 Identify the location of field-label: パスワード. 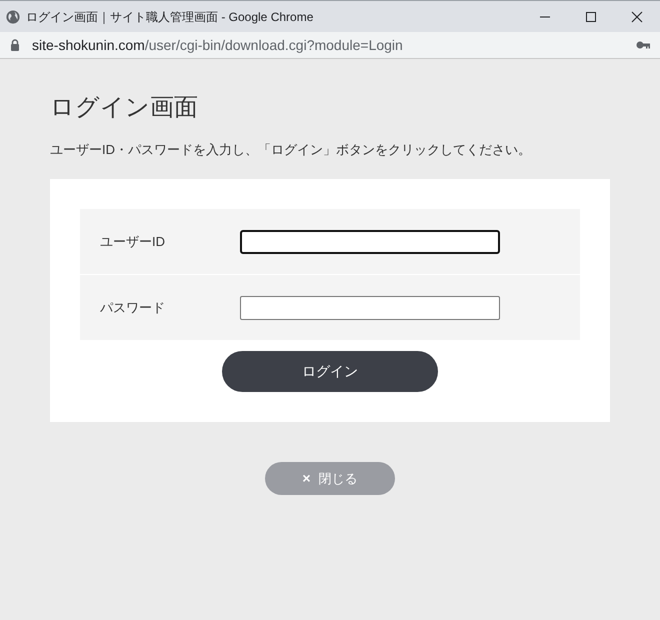
(133, 307).